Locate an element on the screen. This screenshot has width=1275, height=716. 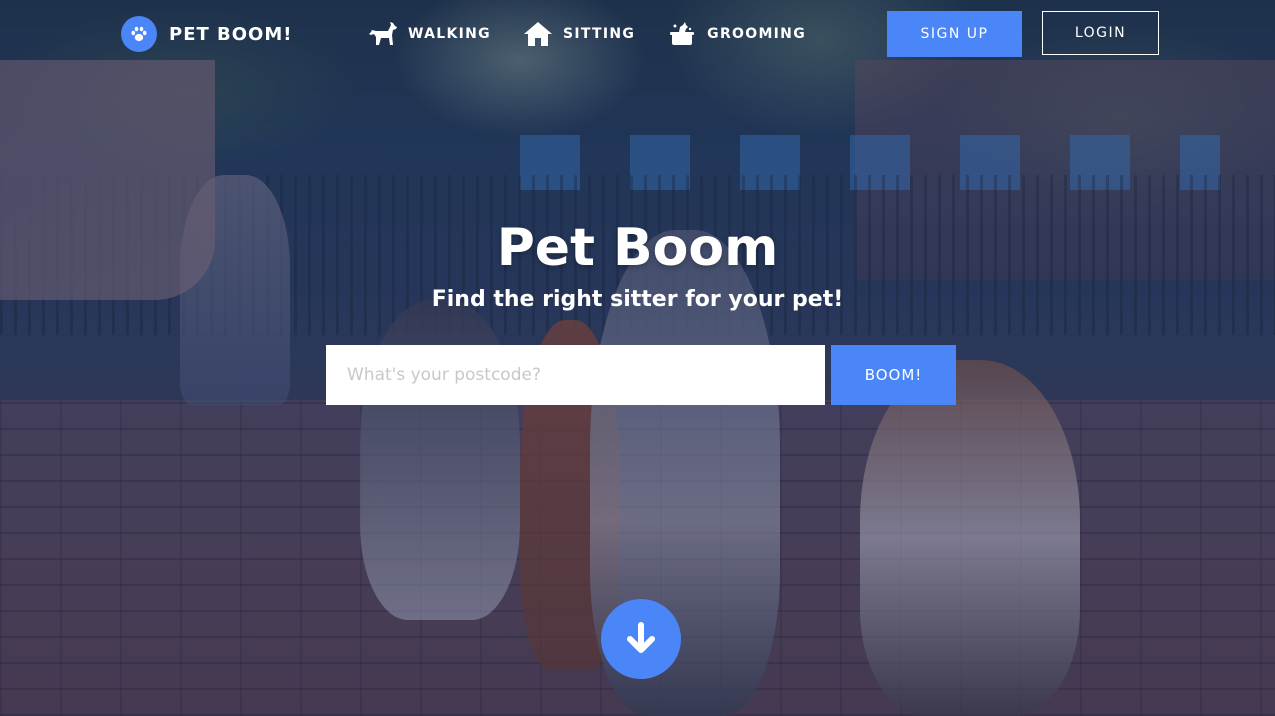
paw-icon is located at coordinates (139, 34).